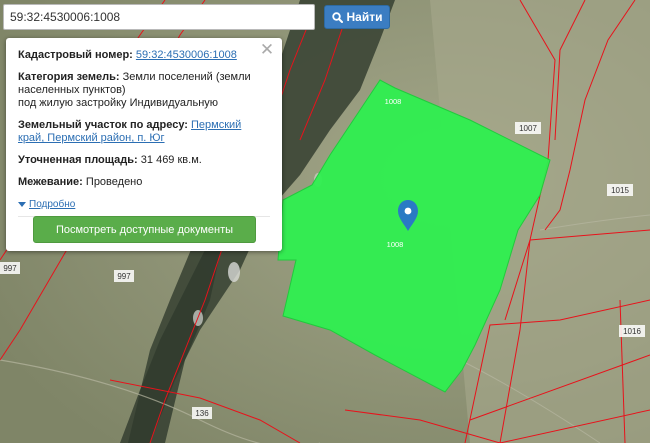  Describe the element at coordinates (395, 244) in the screenshot. I see `parcel-label-center: 1008` at that location.